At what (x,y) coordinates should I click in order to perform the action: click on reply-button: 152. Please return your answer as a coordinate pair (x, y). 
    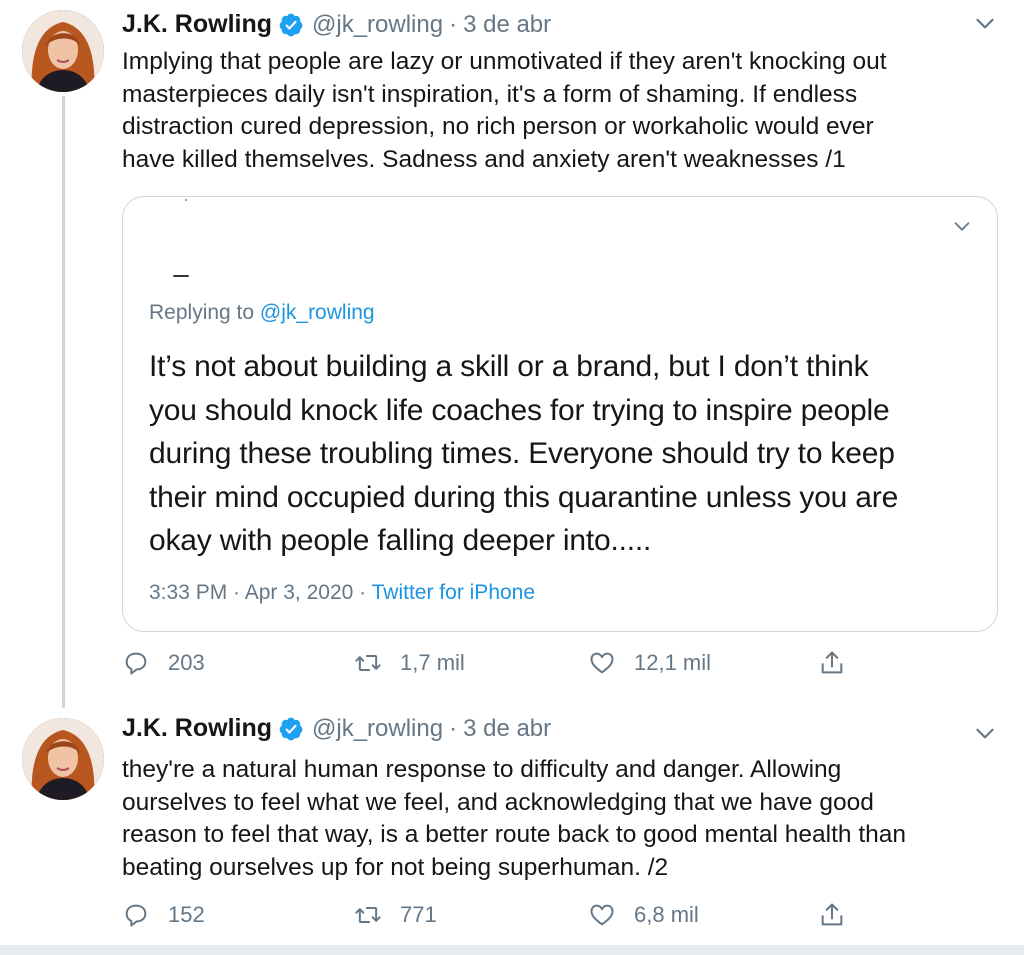
    Looking at the image, I should click on (163, 915).